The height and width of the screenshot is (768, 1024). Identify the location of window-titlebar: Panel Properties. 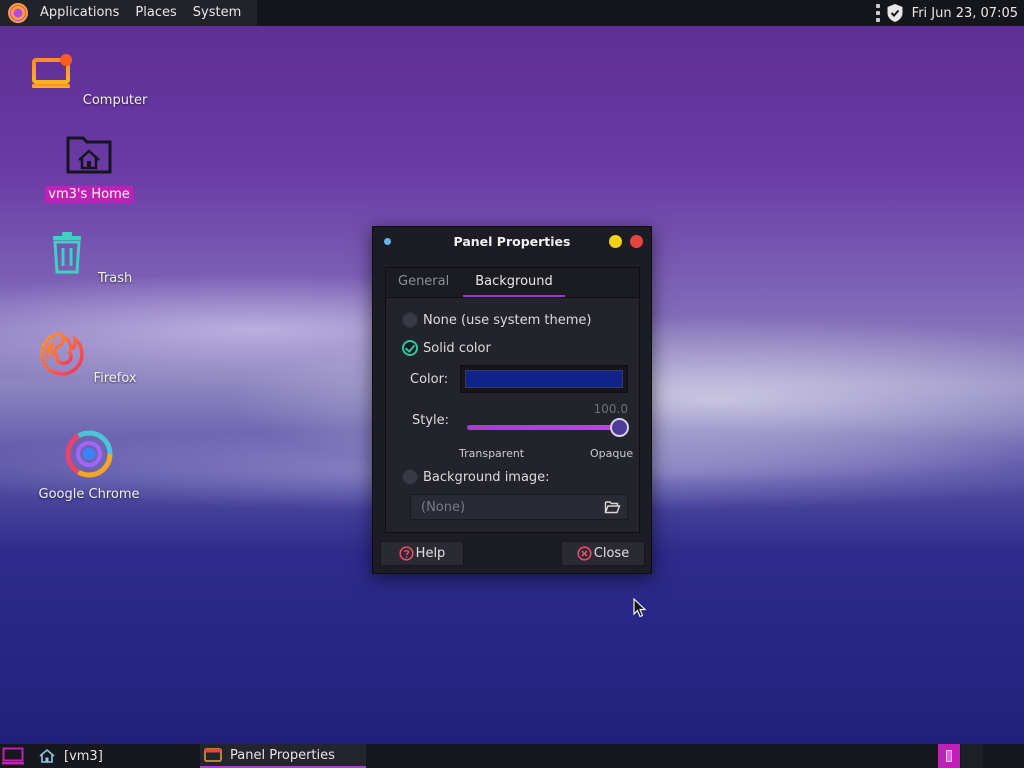
(512, 241).